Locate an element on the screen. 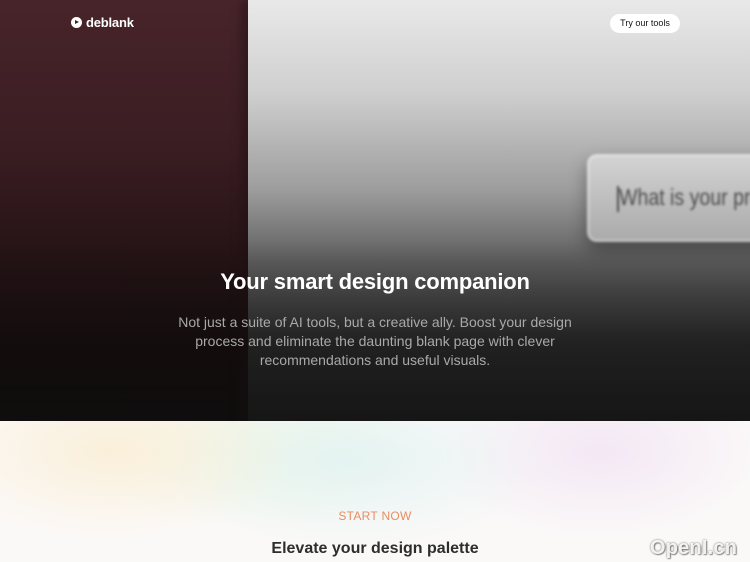  hero-title: Your smart design companion is located at coordinates (375, 281).